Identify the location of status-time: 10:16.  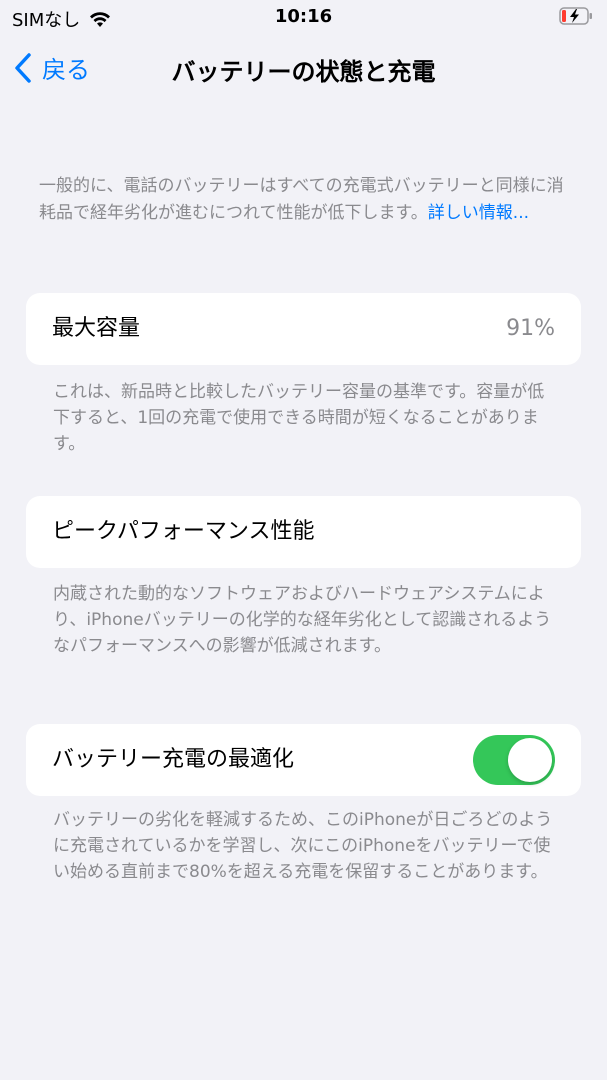
(303, 16).